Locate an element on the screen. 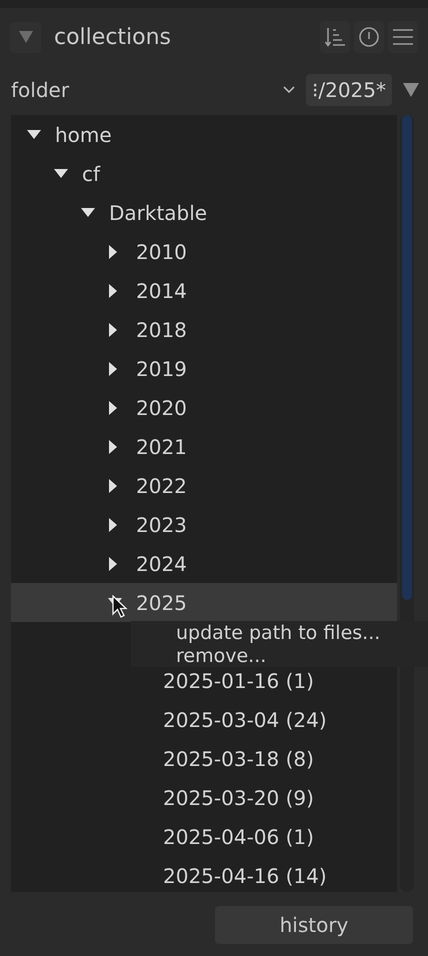 The image size is (428, 956). tree-row: 2025-04-16 (14) is located at coordinates (204, 874).